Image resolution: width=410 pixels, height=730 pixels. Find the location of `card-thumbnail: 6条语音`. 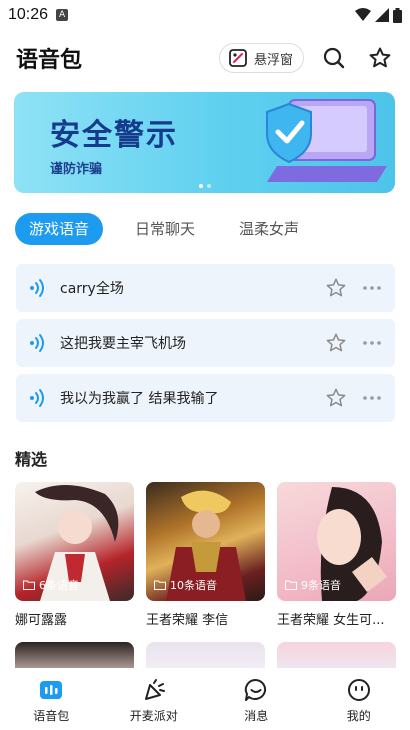

card-thumbnail: 6条语音 is located at coordinates (74, 541).